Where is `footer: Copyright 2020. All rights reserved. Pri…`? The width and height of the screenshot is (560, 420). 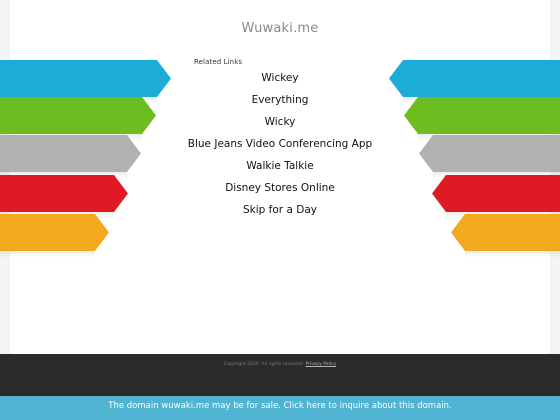
footer: Copyright 2020. All rights reserved. Pri… is located at coordinates (280, 375).